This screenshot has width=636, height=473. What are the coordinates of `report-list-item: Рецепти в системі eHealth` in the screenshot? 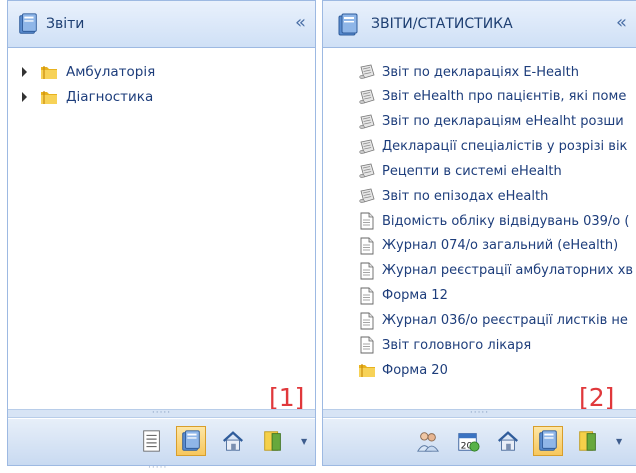 It's located at (460, 171).